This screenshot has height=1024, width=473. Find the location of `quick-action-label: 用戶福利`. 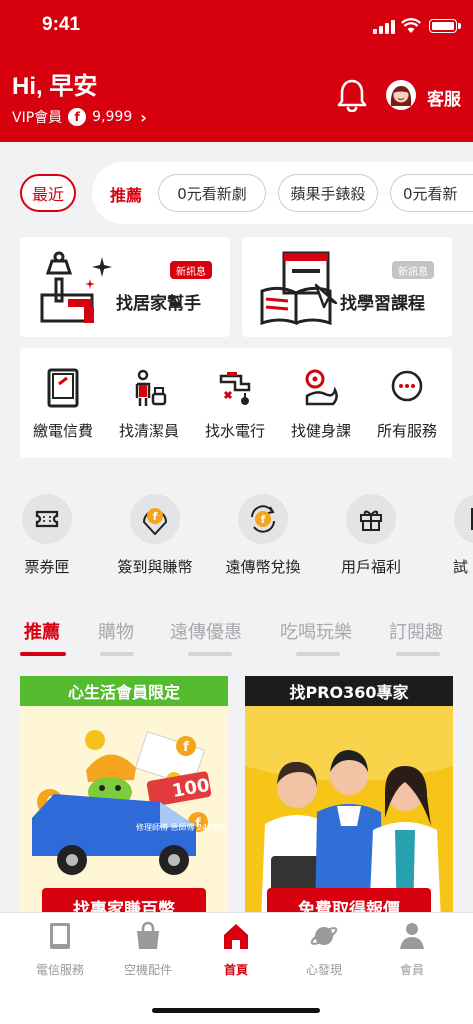

quick-action-label: 用戶福利 is located at coordinates (370, 567).